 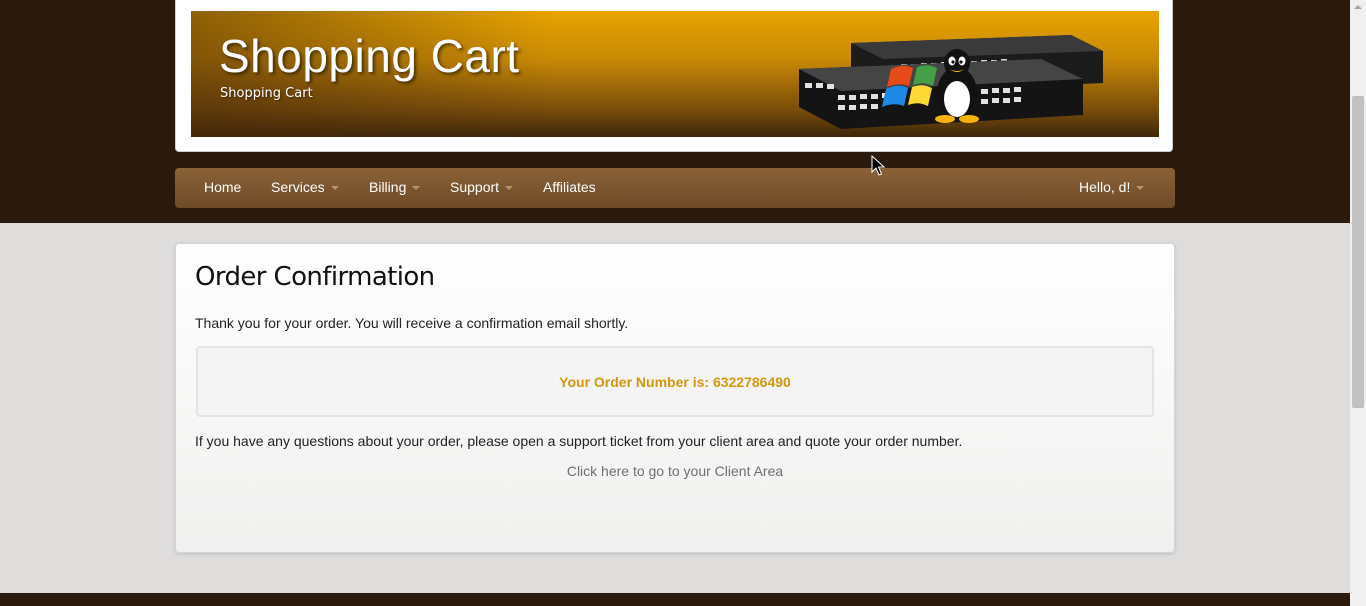 What do you see at coordinates (1358, 7) in the screenshot?
I see `scroll-up-arrow-icon` at bounding box center [1358, 7].